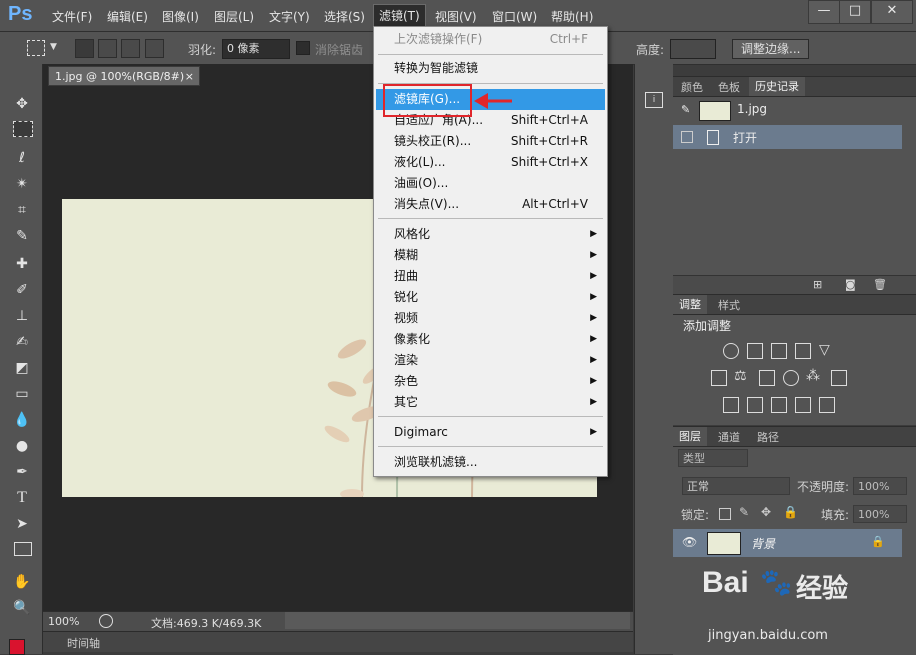  Describe the element at coordinates (289, 16) in the screenshot. I see `menu-type: 文字(Y)` at that location.